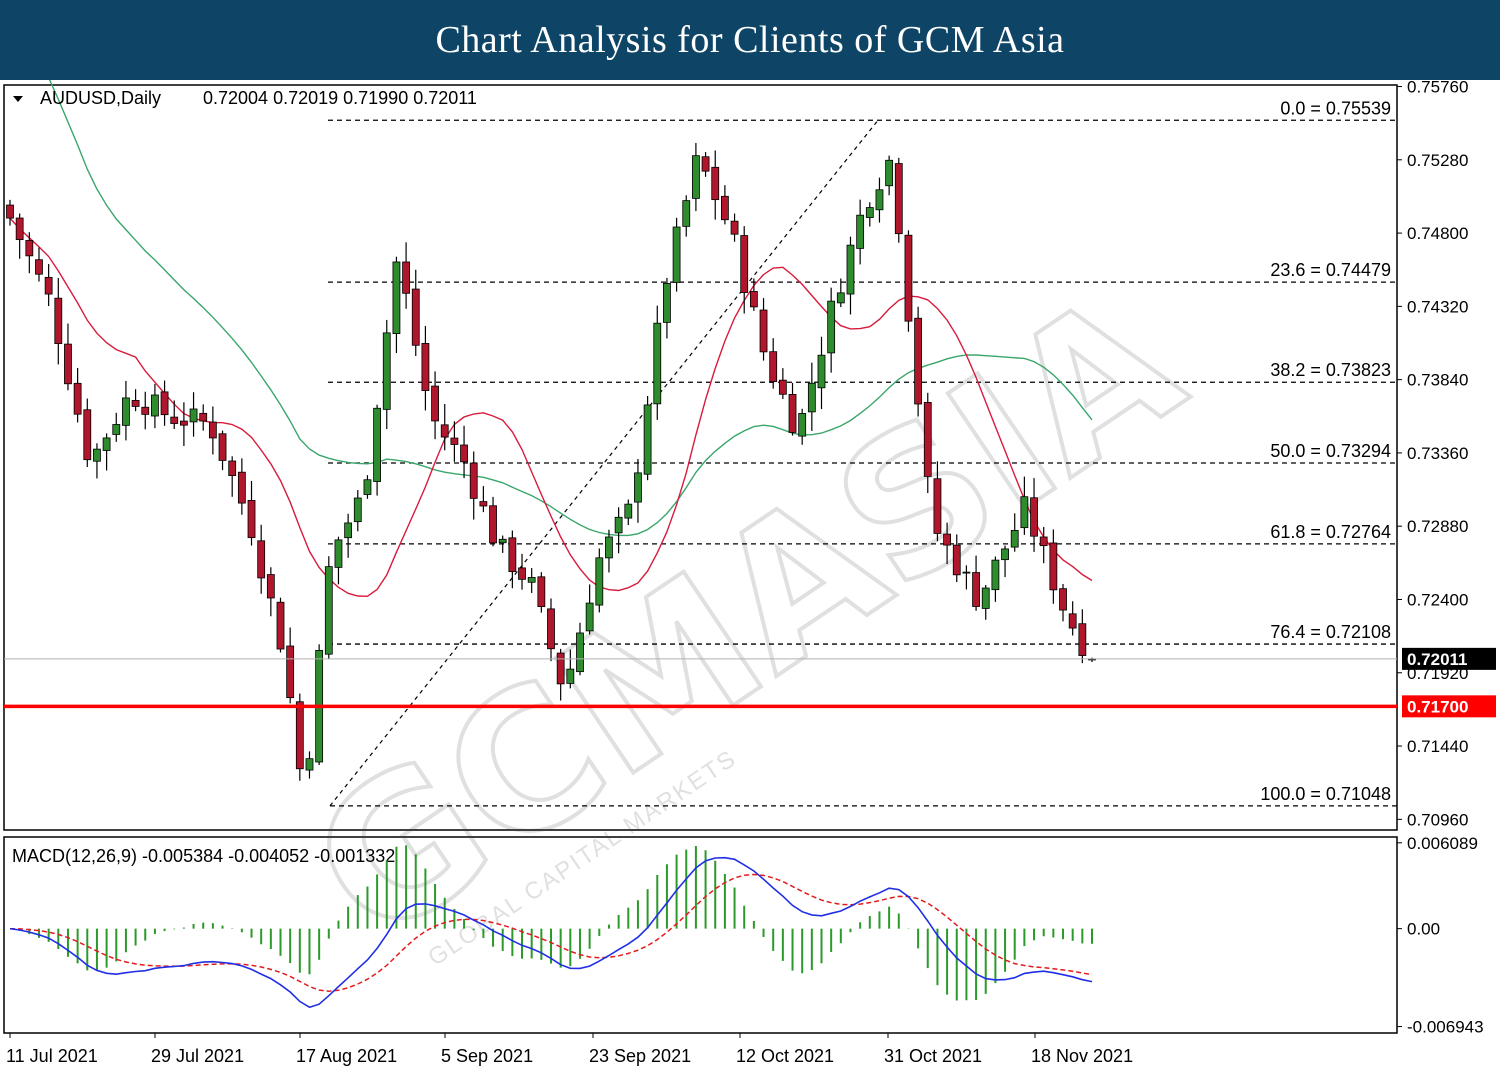  What do you see at coordinates (100, 98) in the screenshot?
I see `symbol-label: AUDUSD,Daily` at bounding box center [100, 98].